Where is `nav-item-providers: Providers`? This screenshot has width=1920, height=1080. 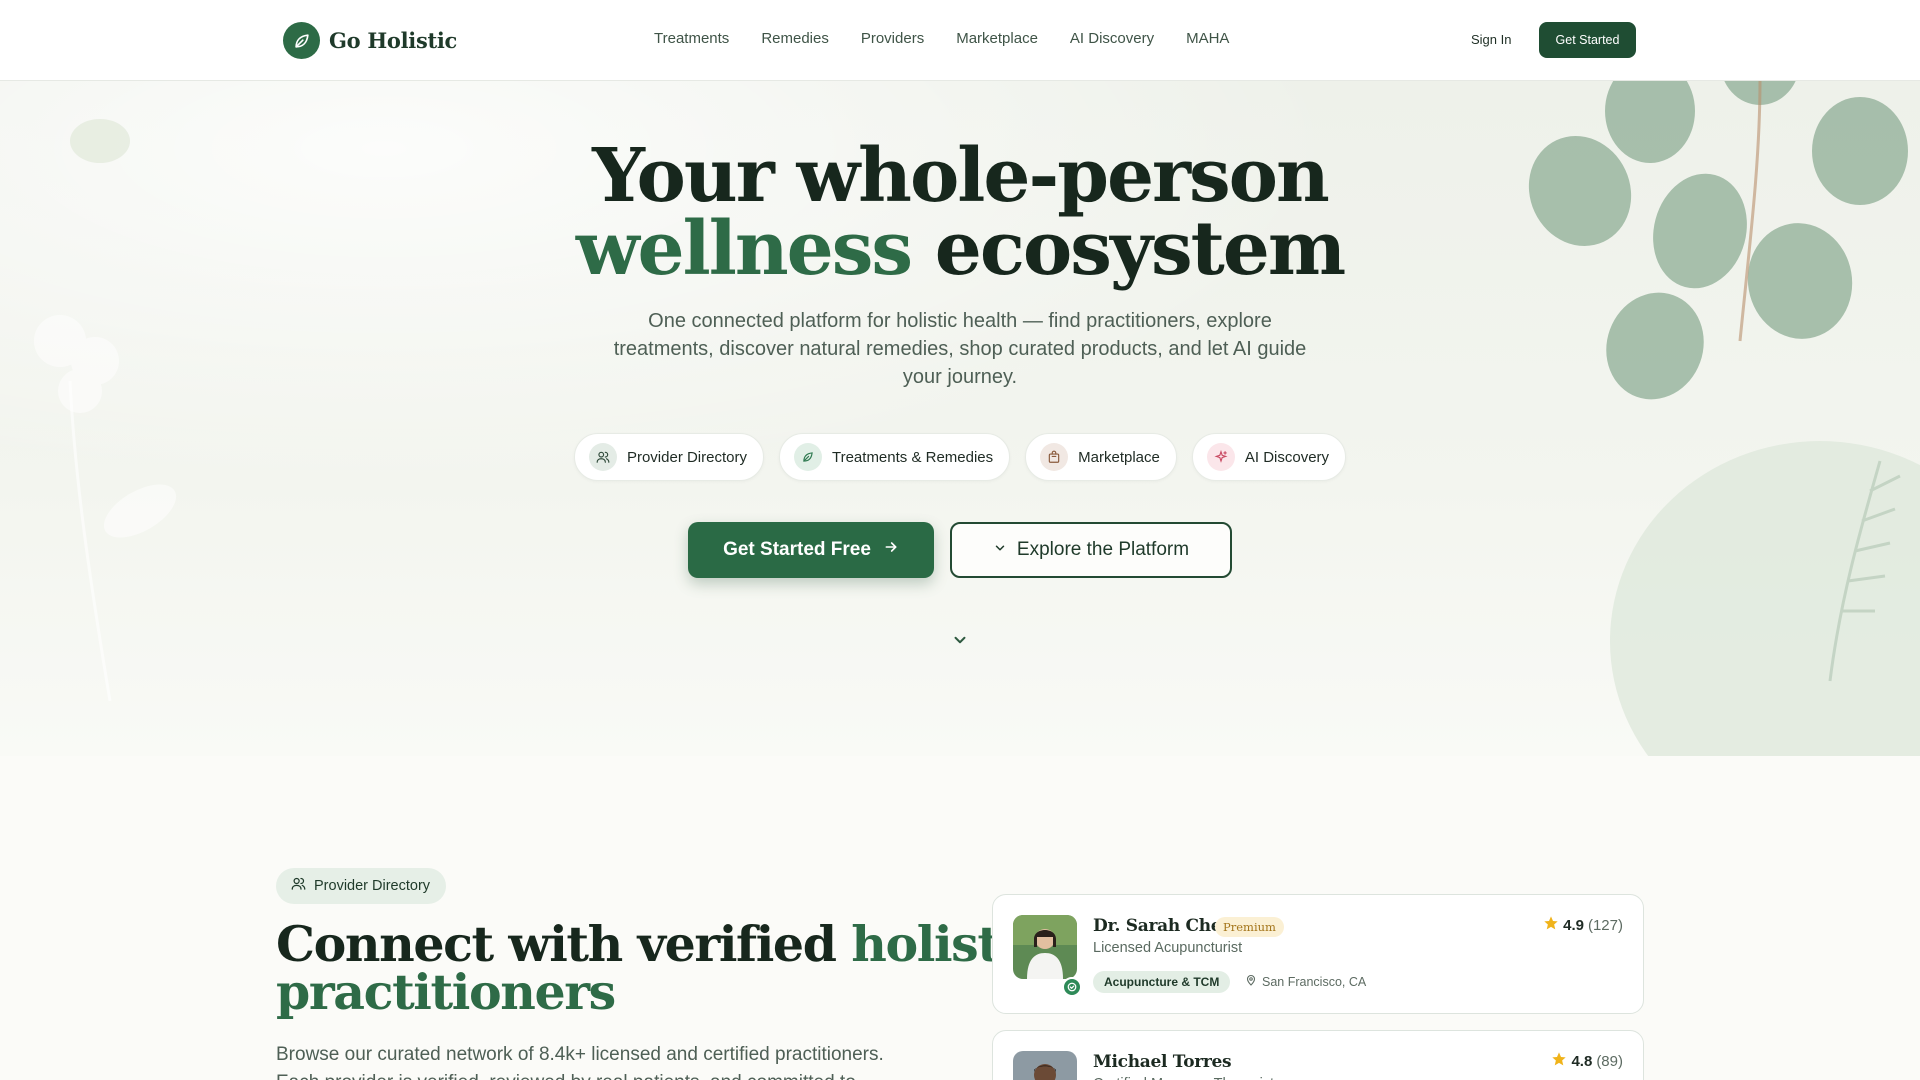 nav-item-providers: Providers is located at coordinates (892, 38).